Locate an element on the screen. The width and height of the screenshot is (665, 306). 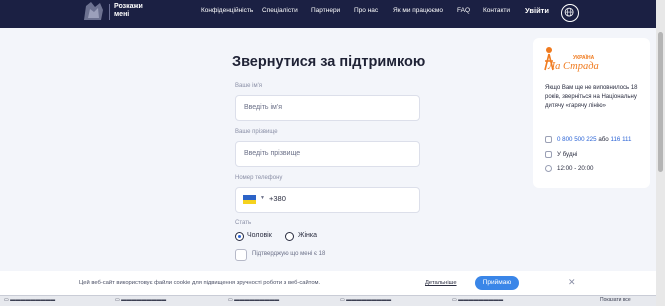
phone-label: Номер телефону is located at coordinates (259, 178).